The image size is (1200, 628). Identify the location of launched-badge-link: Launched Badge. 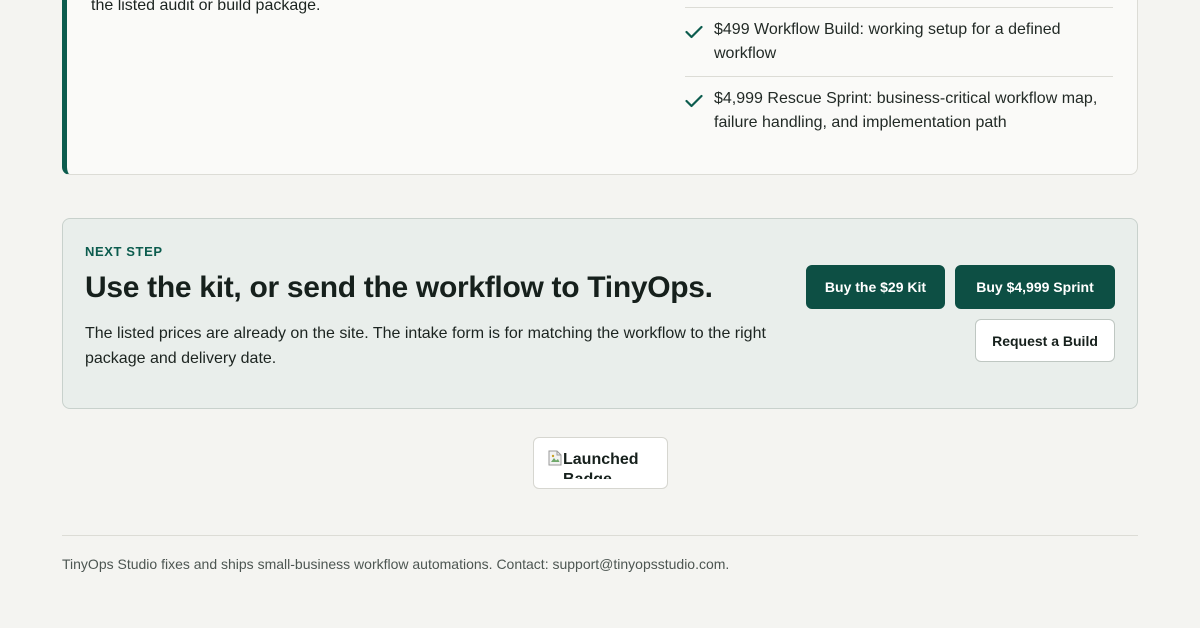
(600, 463).